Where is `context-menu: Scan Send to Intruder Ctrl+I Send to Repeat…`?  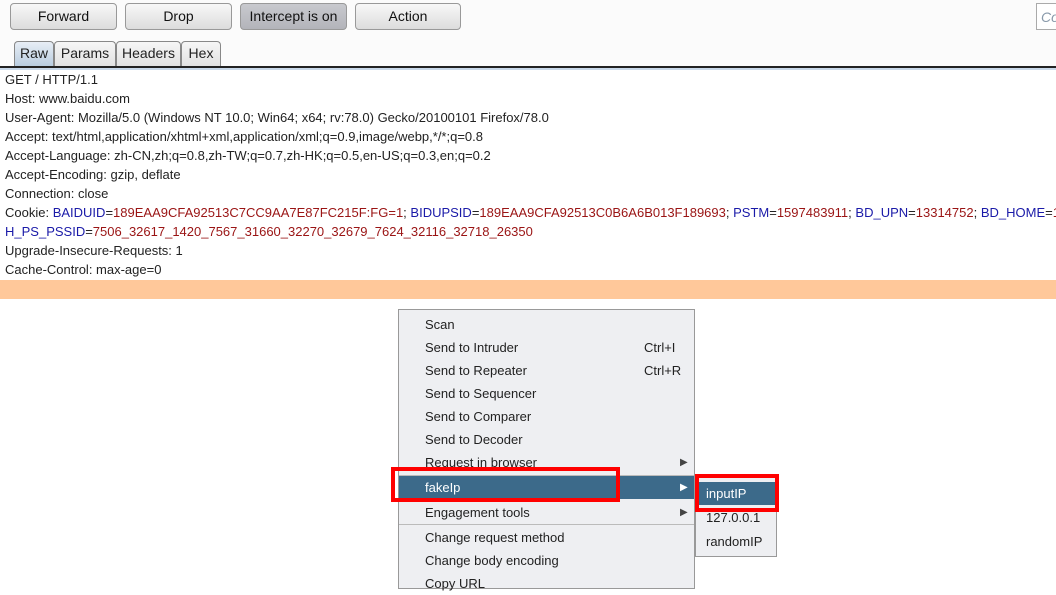 context-menu: Scan Send to Intruder Ctrl+I Send to Repeat… is located at coordinates (546, 450).